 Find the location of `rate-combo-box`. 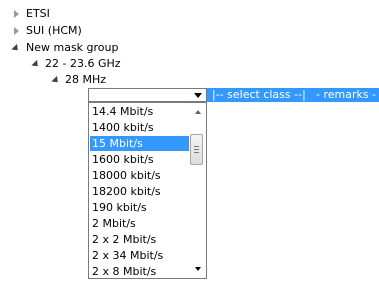

rate-combo-box is located at coordinates (147, 95).